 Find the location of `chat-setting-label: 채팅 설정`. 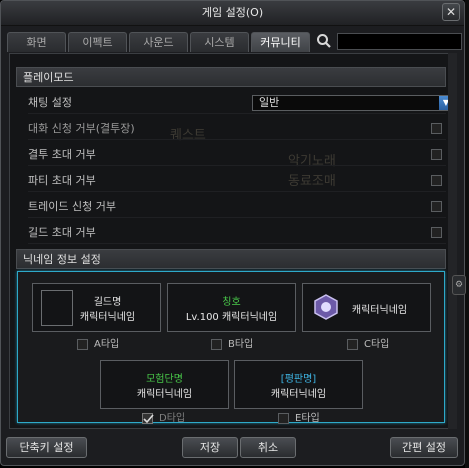

chat-setting-label: 채팅 설정 is located at coordinates (50, 102).